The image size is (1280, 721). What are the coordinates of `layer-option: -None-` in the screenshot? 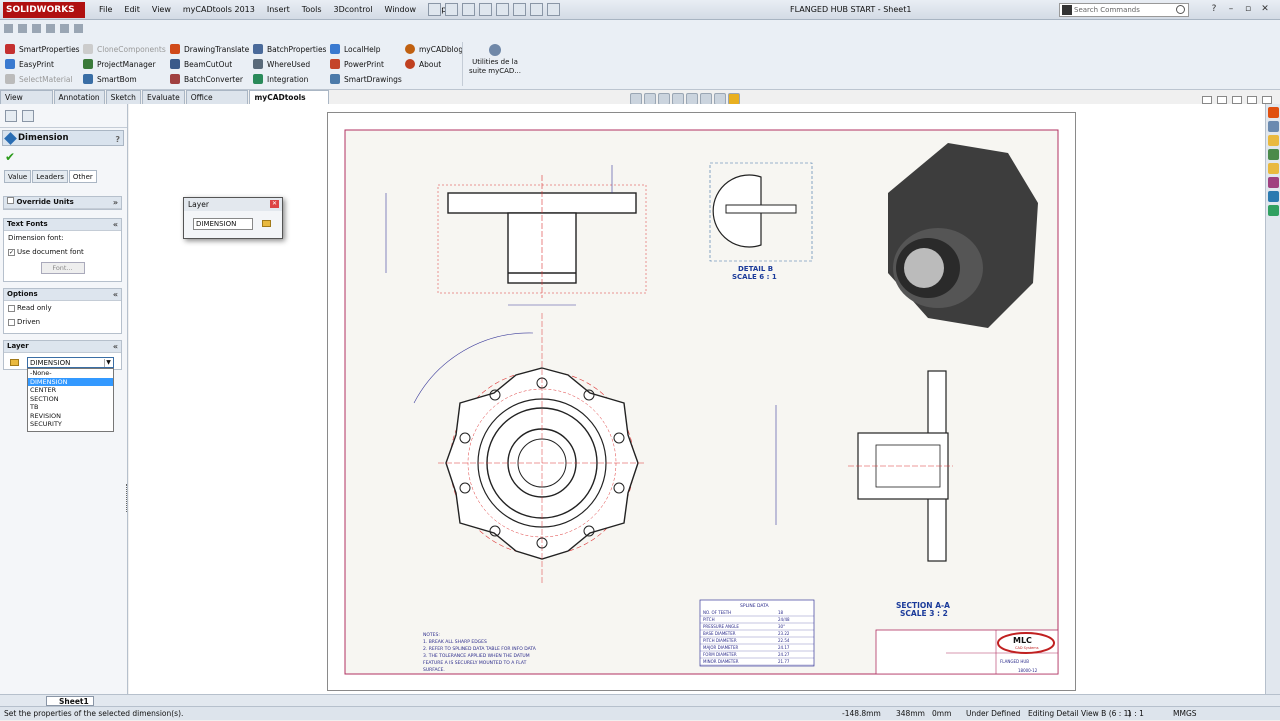 It's located at (70, 373).